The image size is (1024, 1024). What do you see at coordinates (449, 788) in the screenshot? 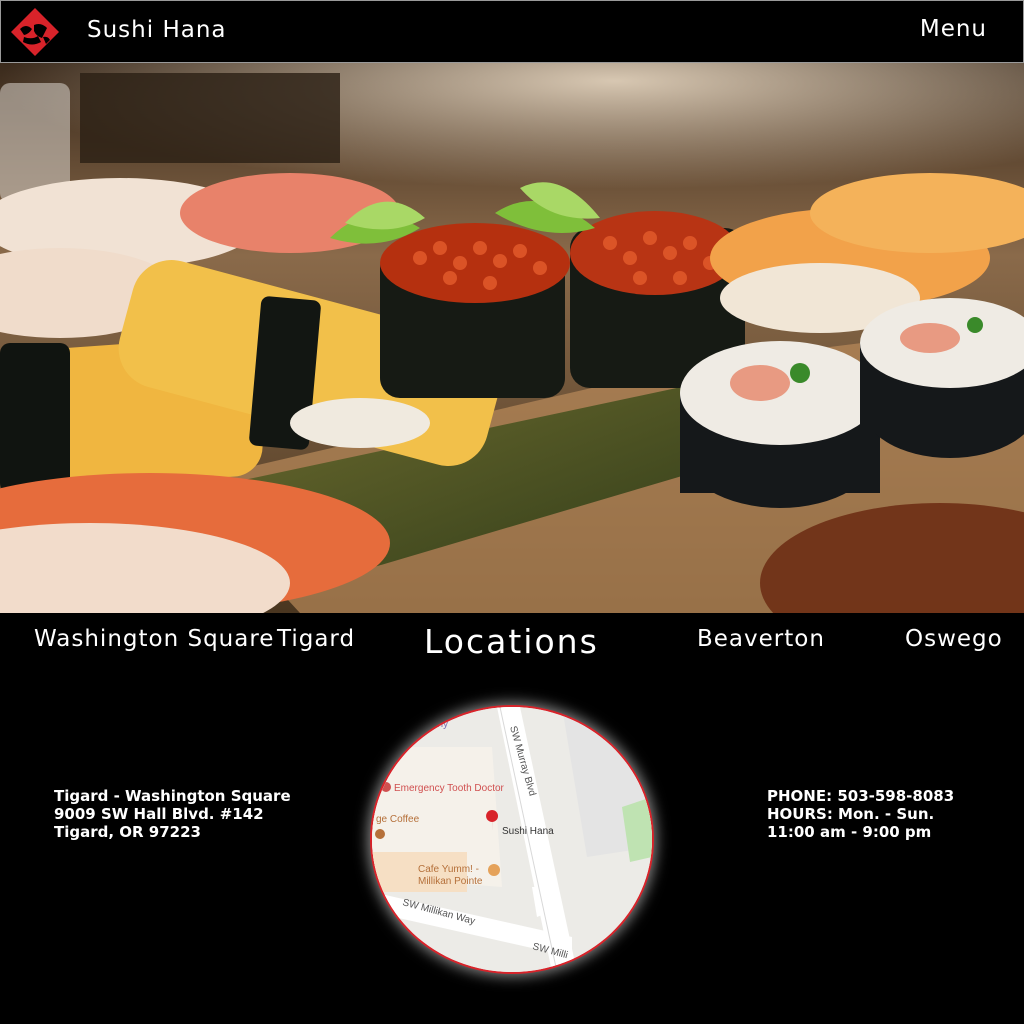
I see `map-label-emergency: Emergency Tooth Doctor` at bounding box center [449, 788].